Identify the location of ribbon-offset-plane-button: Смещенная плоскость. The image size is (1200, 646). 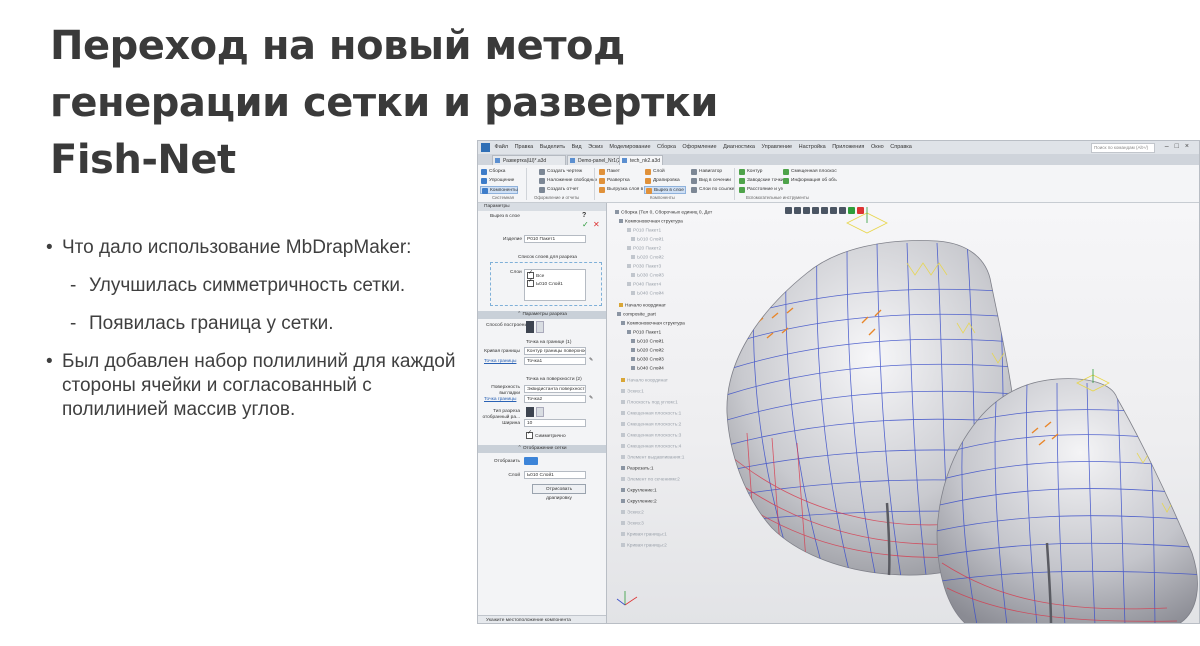
(809, 172).